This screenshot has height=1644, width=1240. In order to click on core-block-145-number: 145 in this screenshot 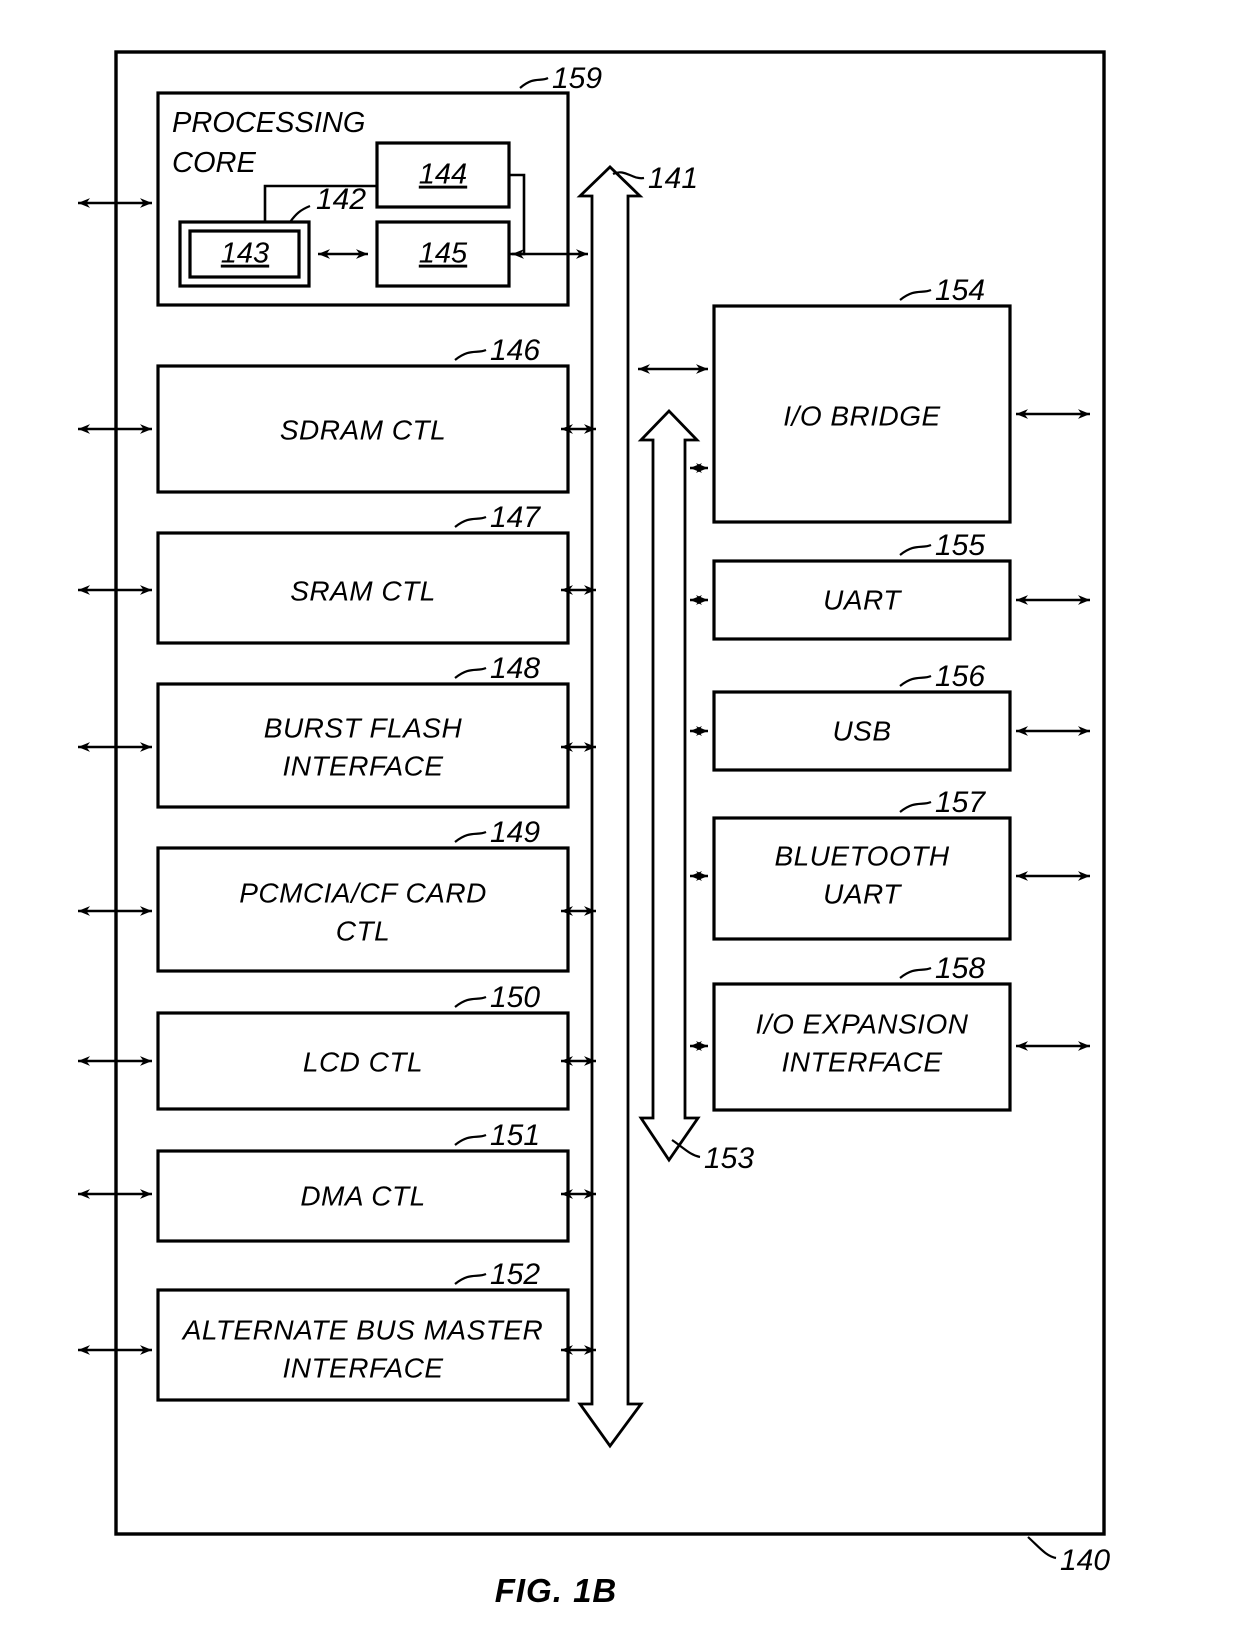, I will do `click(443, 254)`.